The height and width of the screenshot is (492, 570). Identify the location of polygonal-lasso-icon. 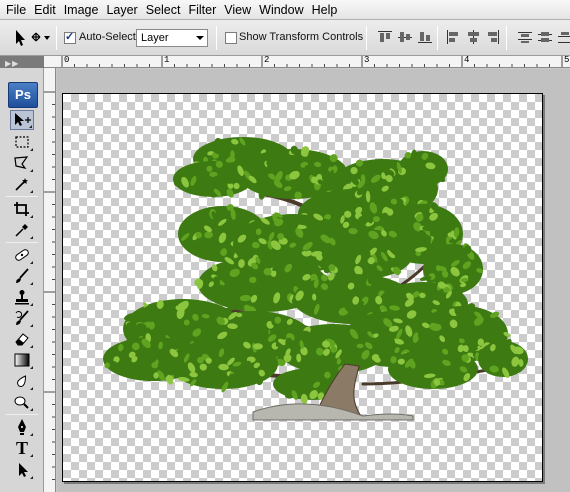
(21, 162).